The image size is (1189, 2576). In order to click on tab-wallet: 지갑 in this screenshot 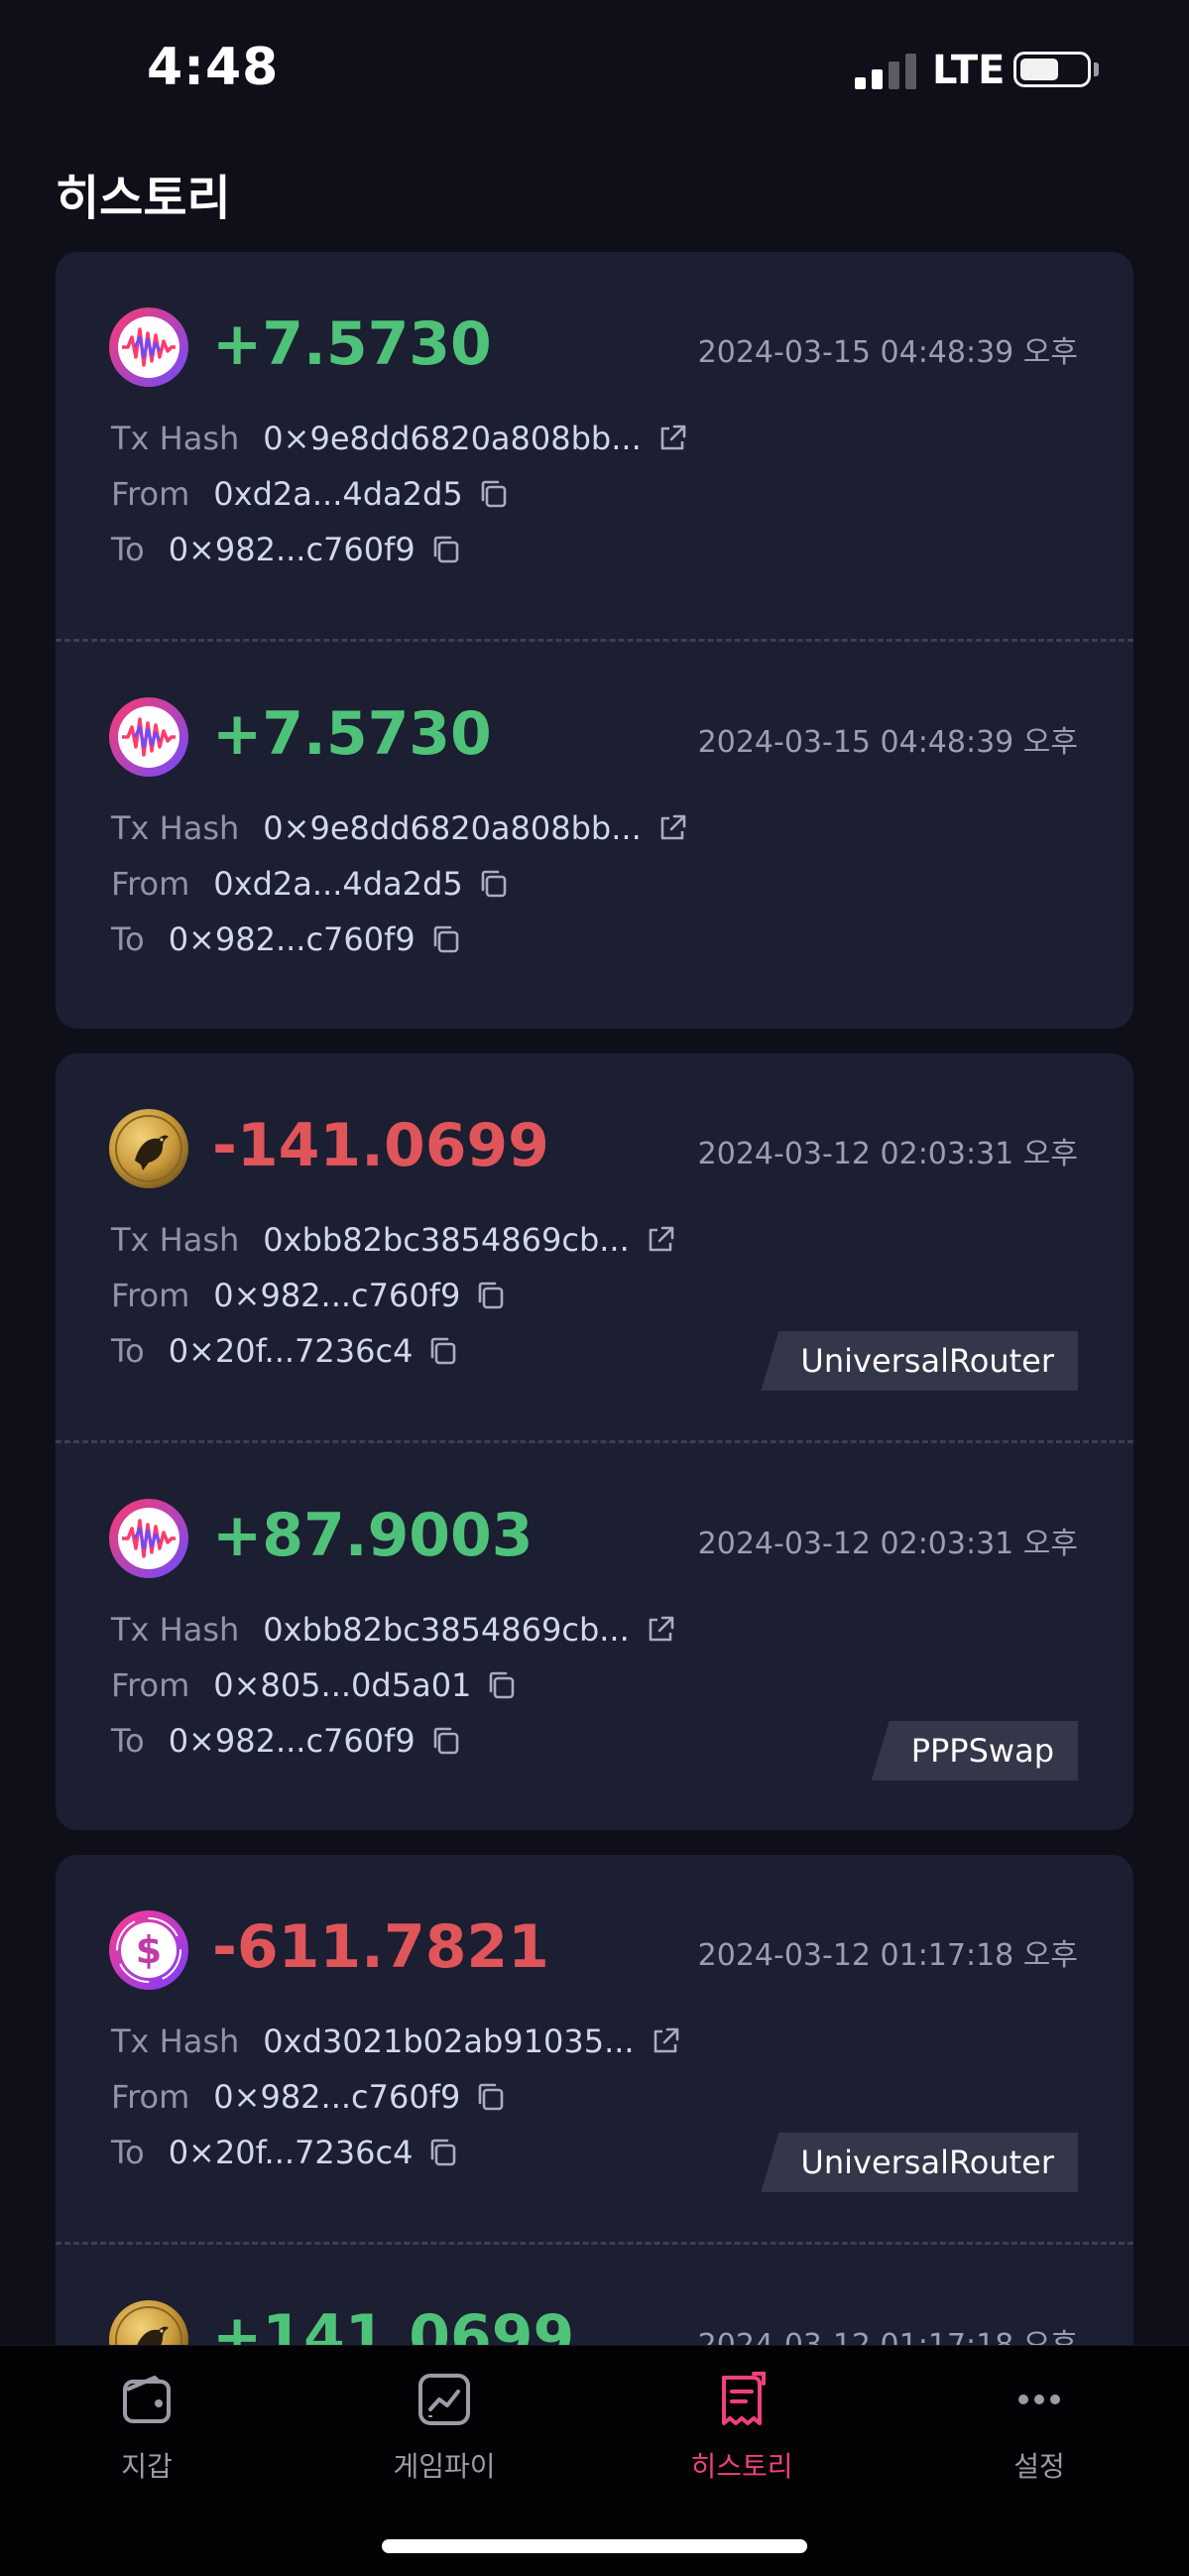, I will do `click(147, 2426)`.